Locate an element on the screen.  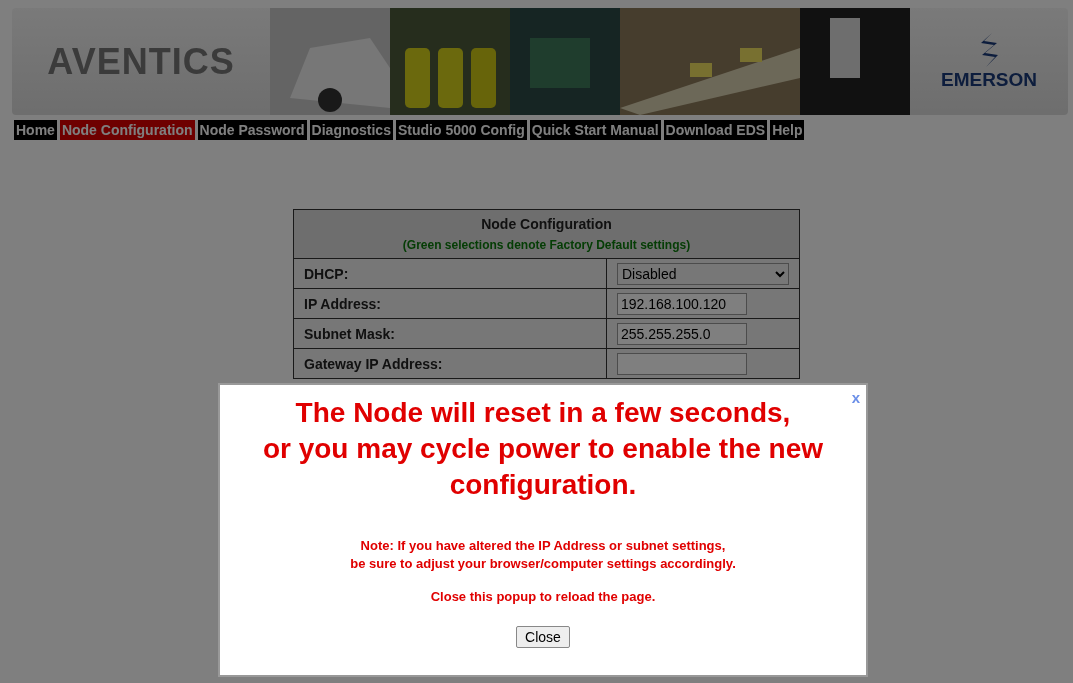
brand-logo: EMERSON is located at coordinates (989, 79).